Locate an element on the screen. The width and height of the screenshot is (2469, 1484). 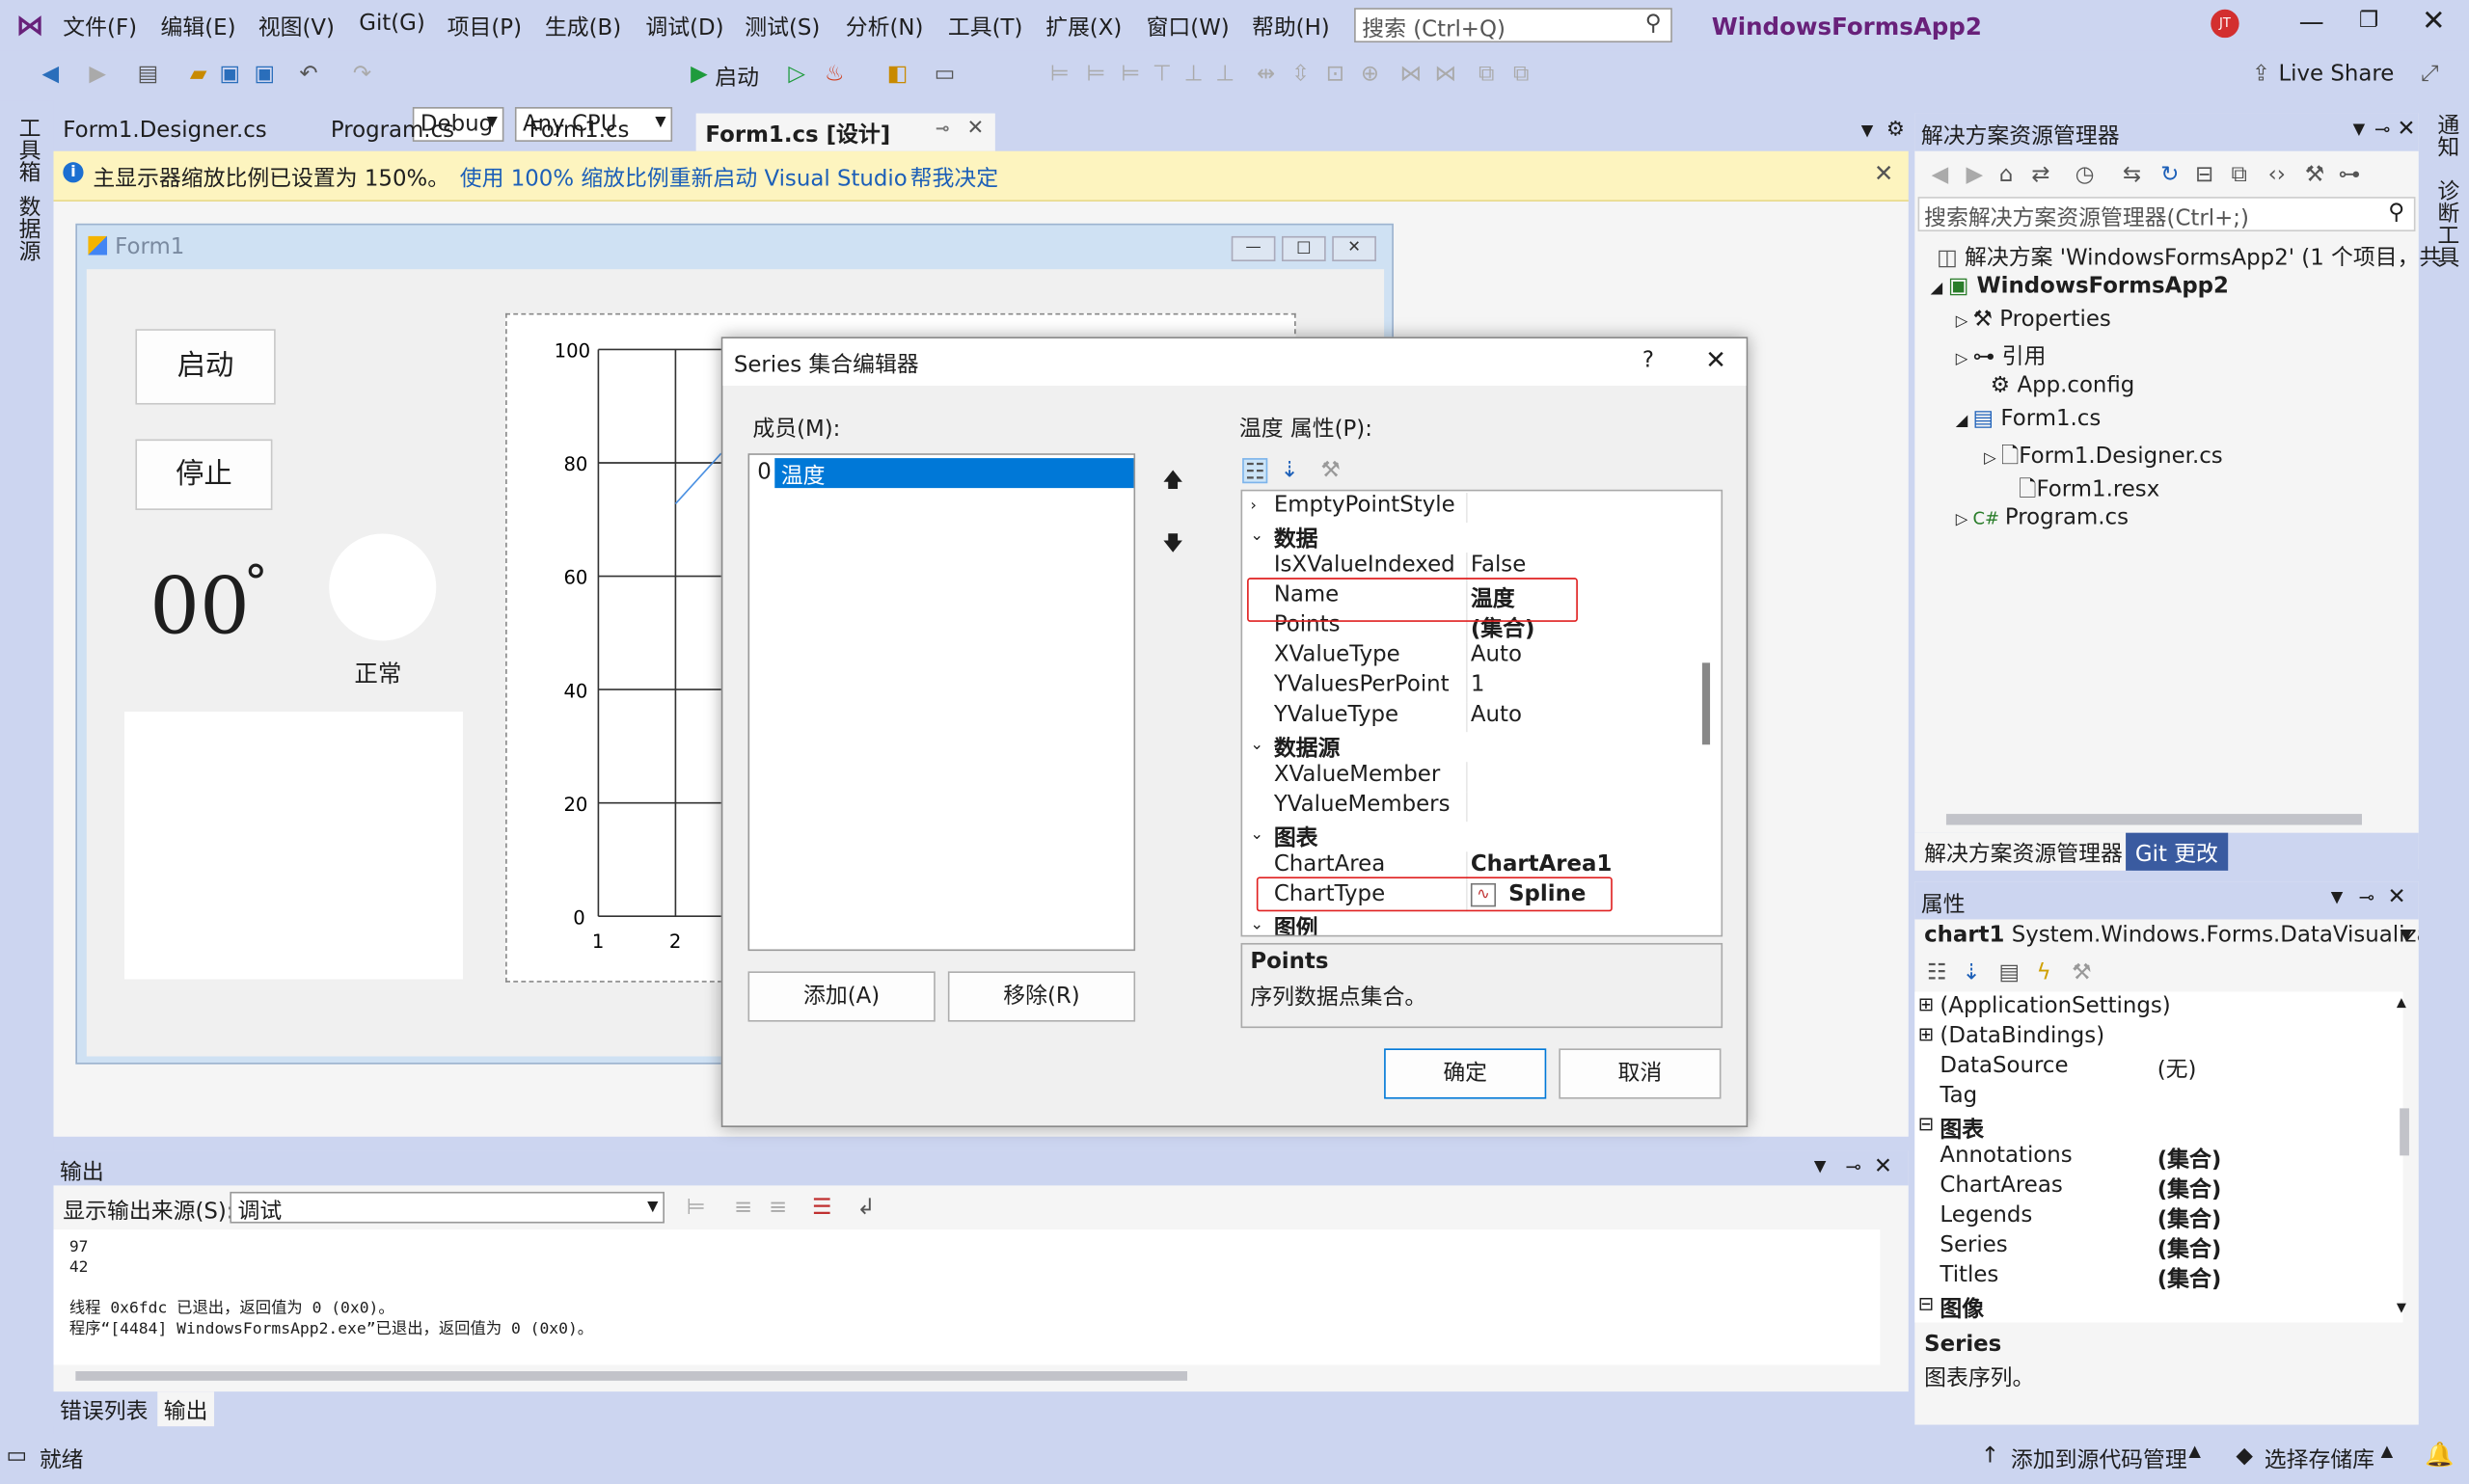
output-hscrollbar is located at coordinates (965, 1375).